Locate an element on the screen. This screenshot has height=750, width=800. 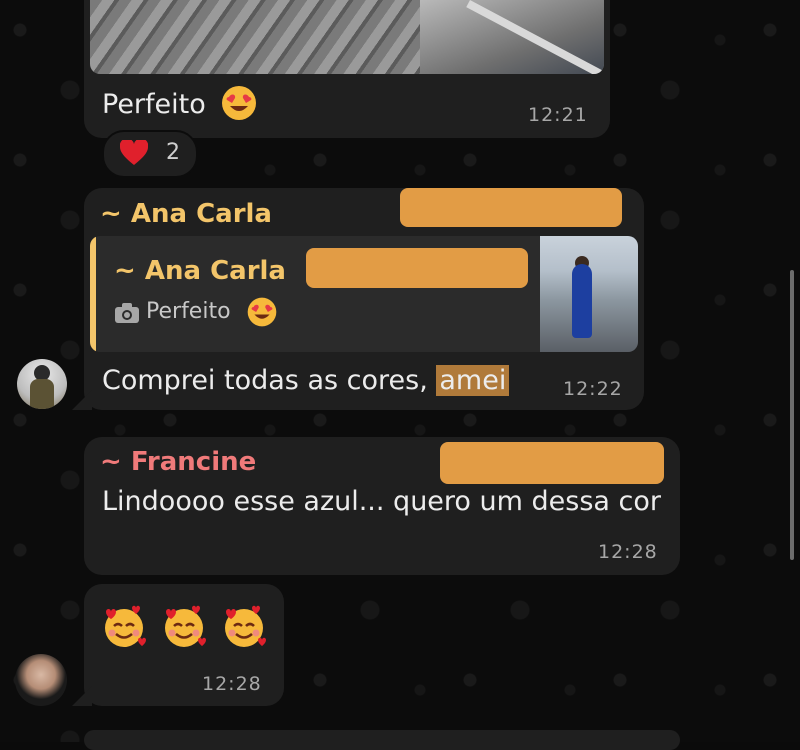
message-timestamp: 12:21 is located at coordinates (558, 115).